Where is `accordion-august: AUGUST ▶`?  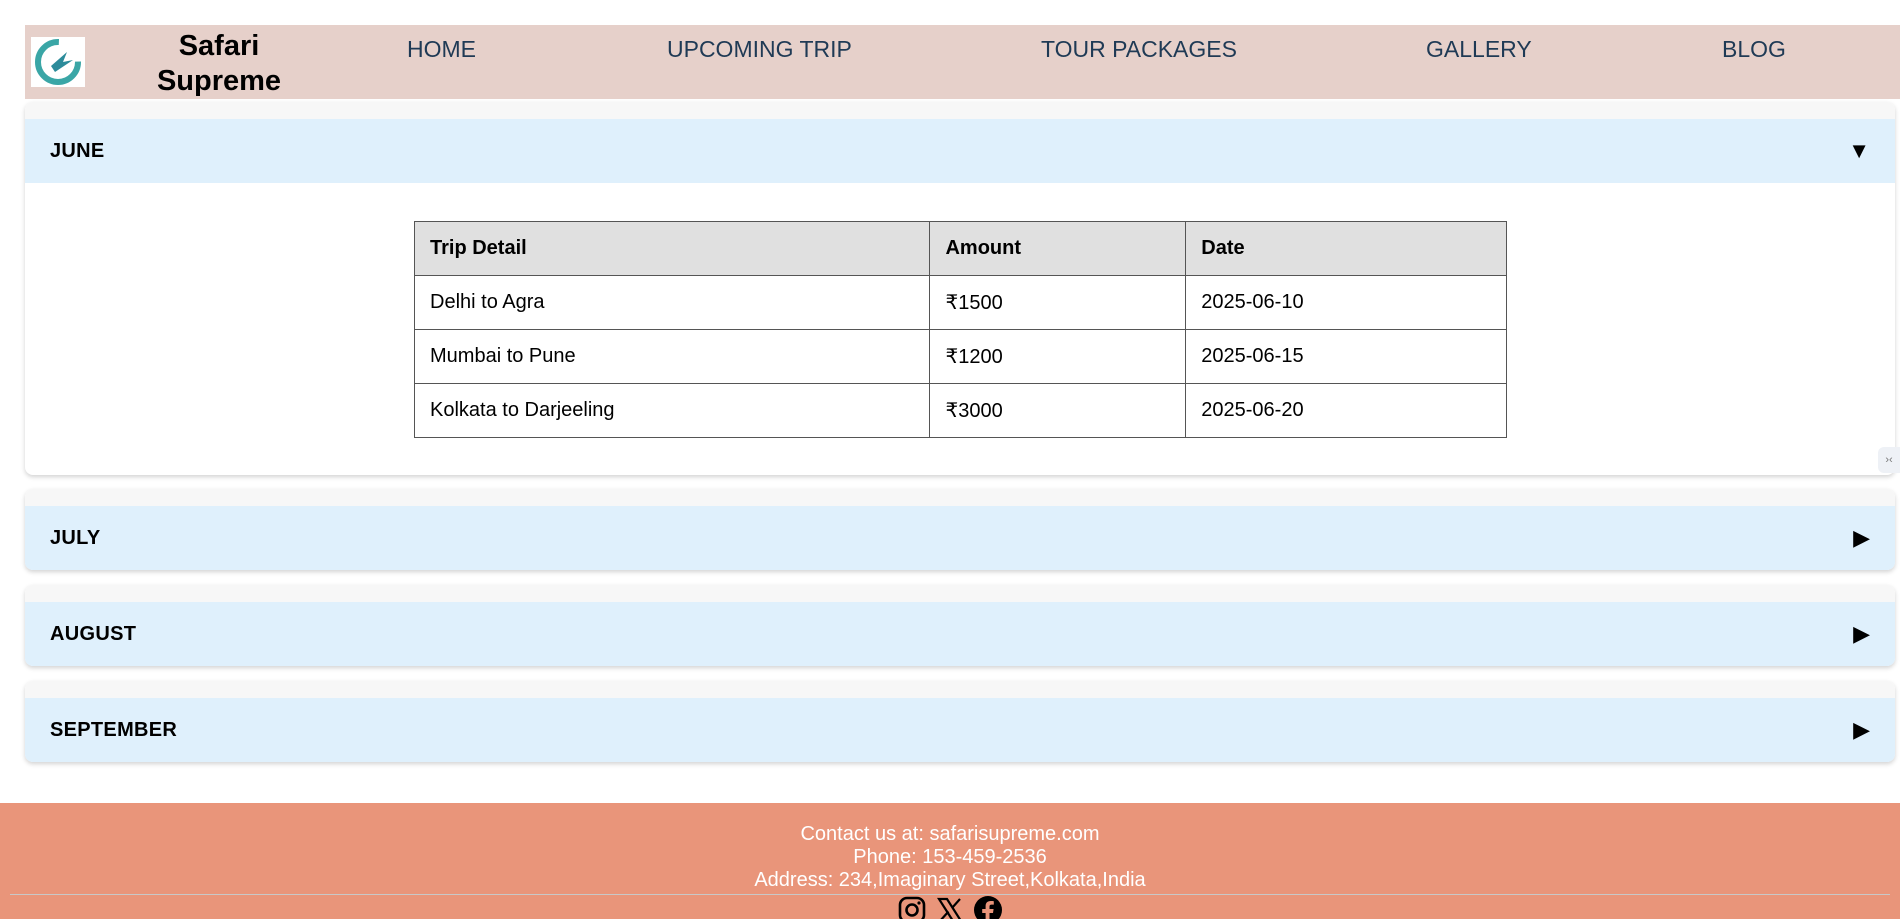
accordion-august: AUGUST ▶ is located at coordinates (960, 625).